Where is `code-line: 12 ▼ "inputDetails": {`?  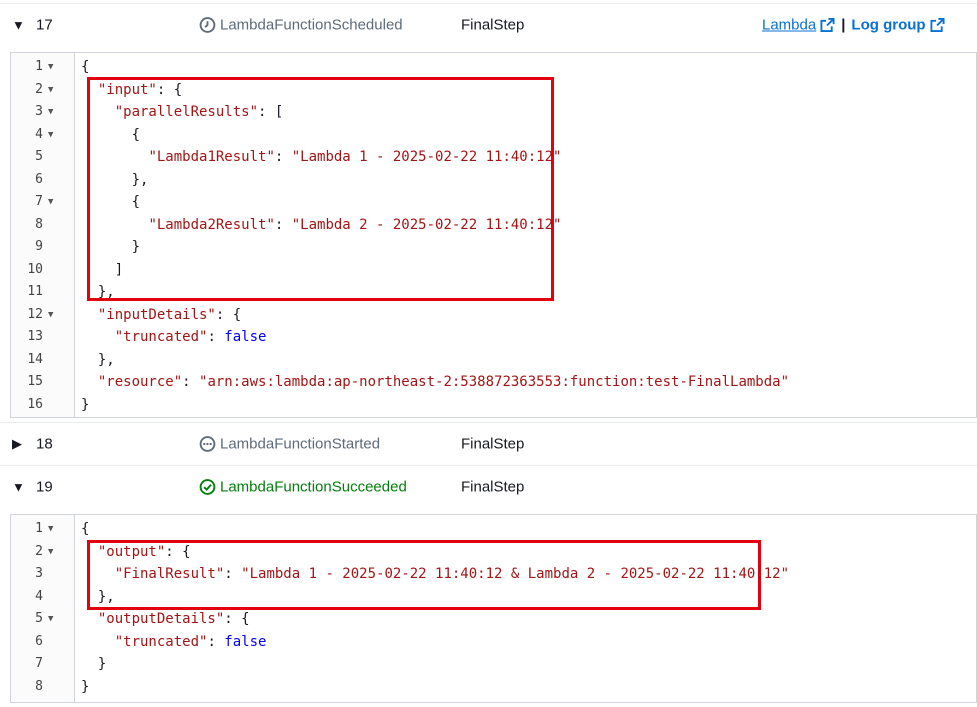
code-line: 12 ▼ "inputDetails": { is located at coordinates (493, 315).